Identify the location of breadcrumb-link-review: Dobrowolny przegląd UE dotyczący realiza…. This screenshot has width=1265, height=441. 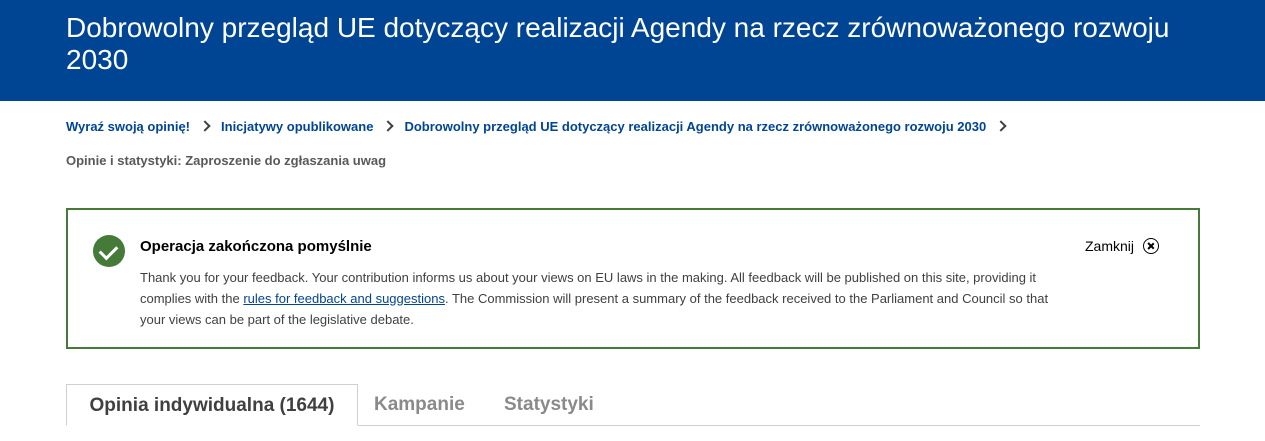
(695, 126).